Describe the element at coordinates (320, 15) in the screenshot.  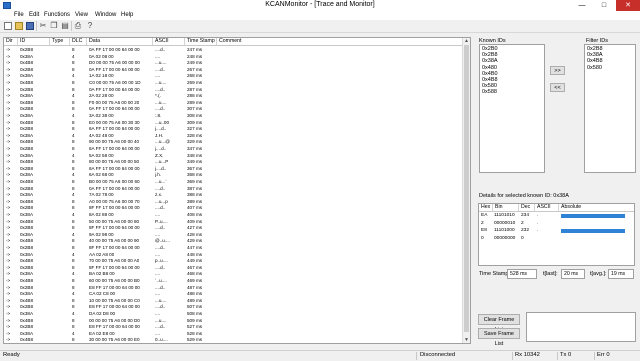
I see `menu-bar: File Edit Functions View Window Help` at that location.